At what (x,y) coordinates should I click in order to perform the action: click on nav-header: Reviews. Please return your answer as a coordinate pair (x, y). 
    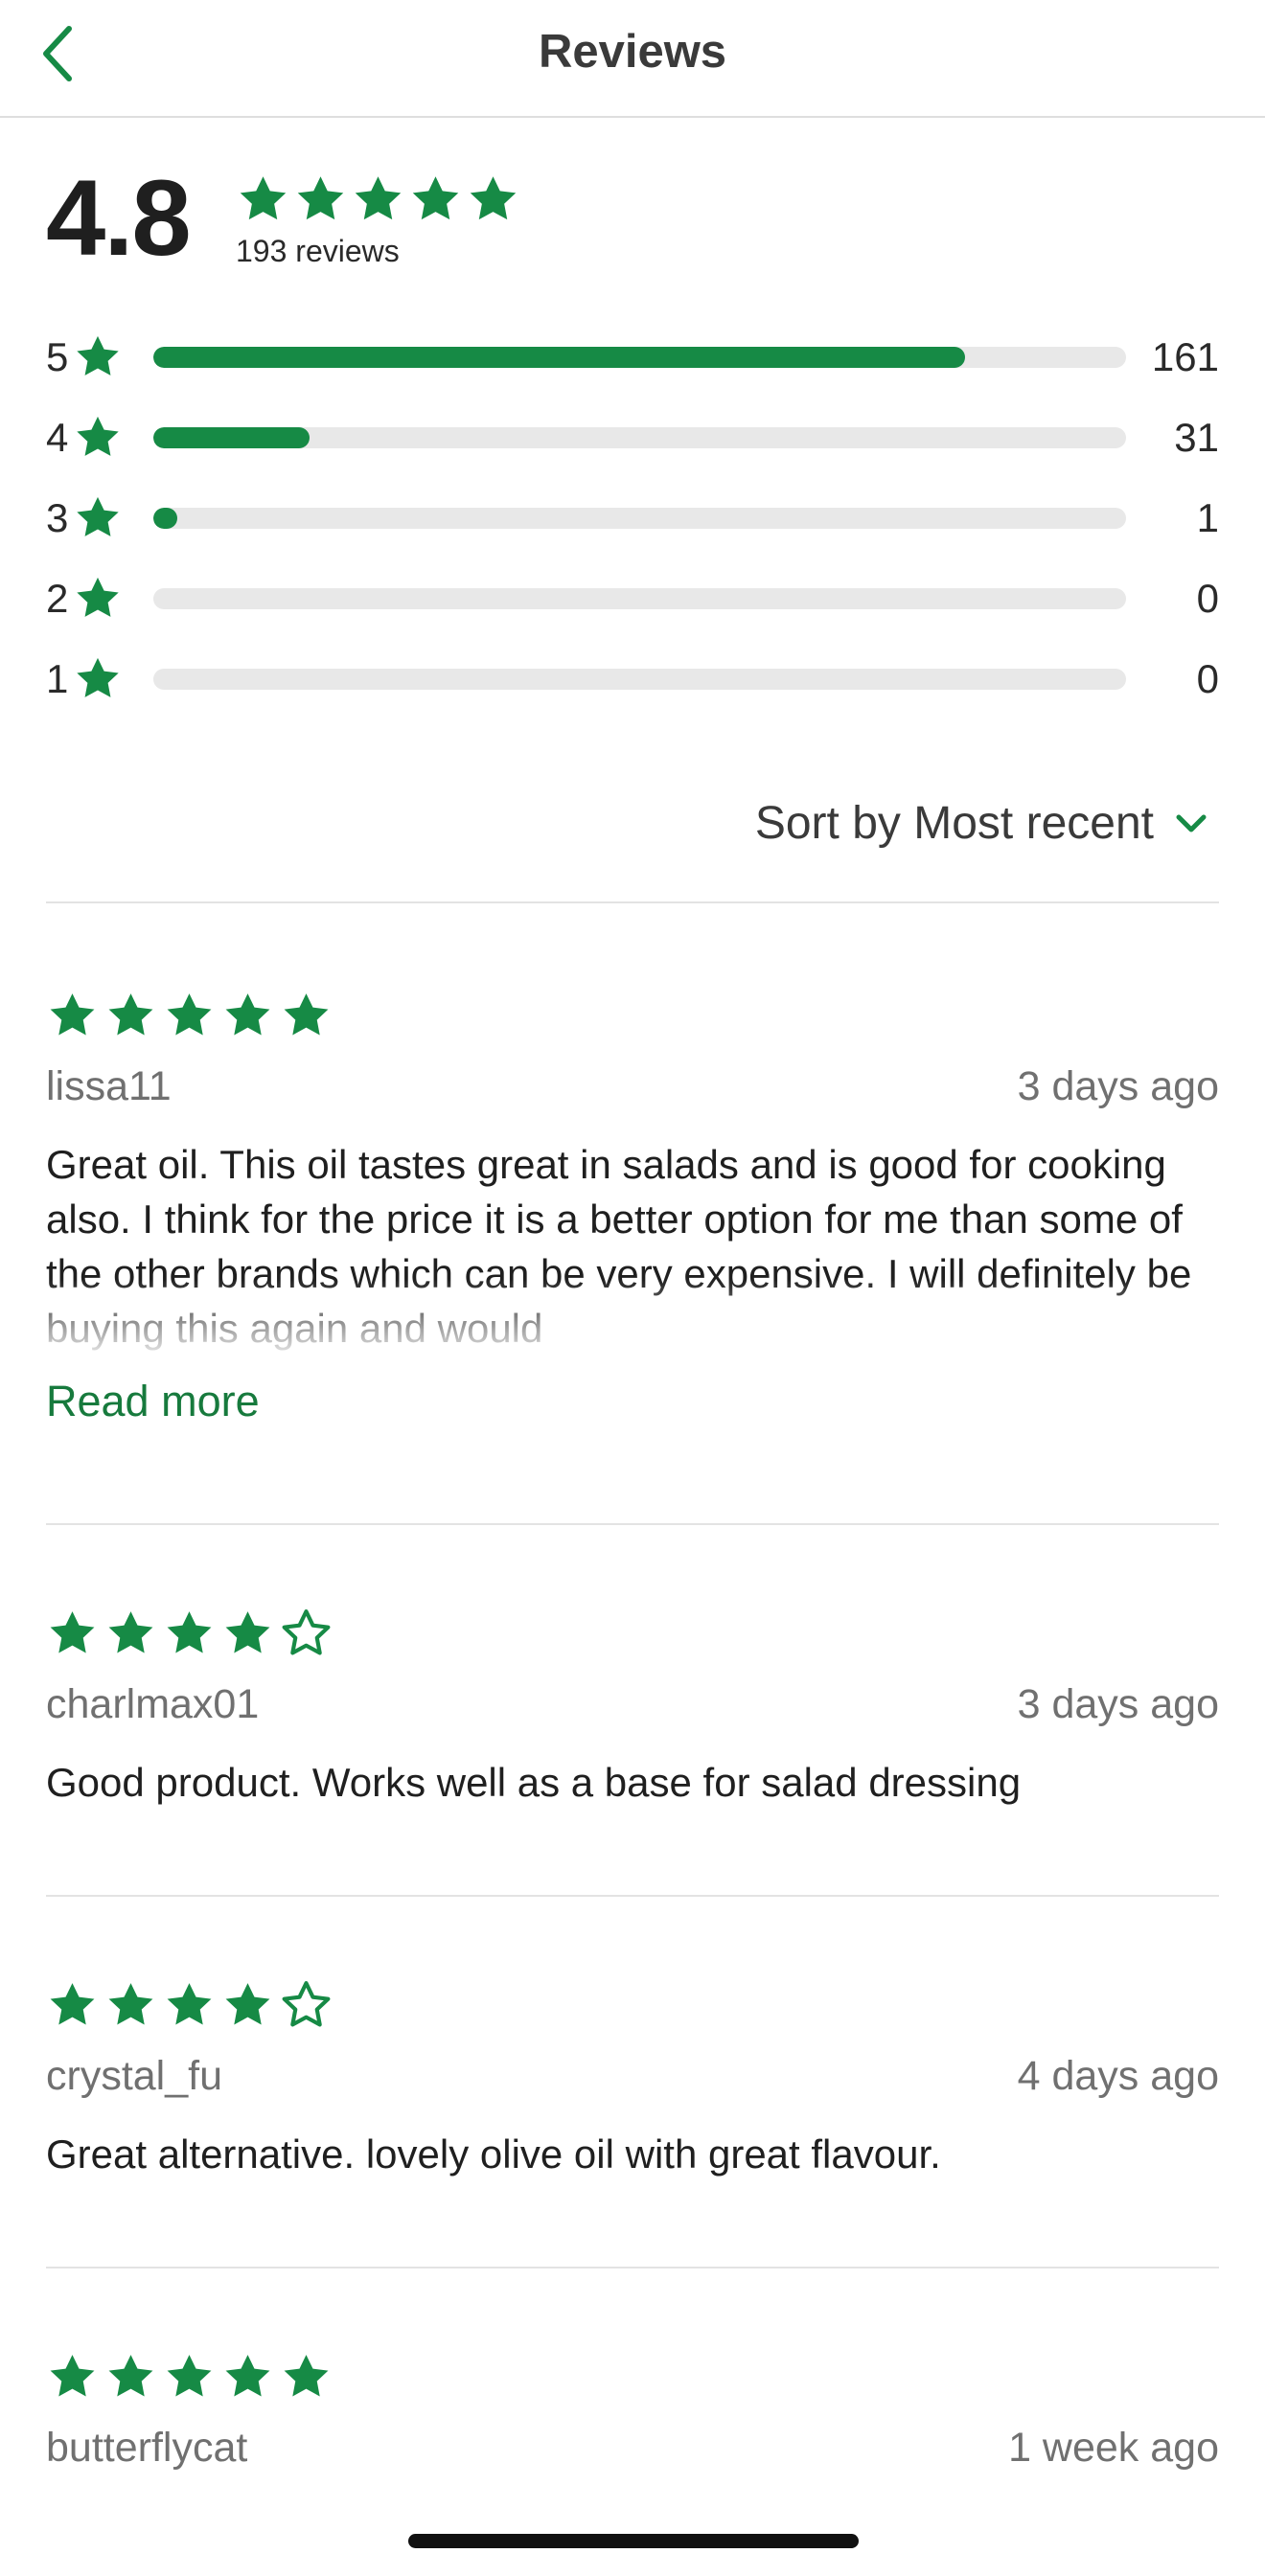
    Looking at the image, I should click on (632, 59).